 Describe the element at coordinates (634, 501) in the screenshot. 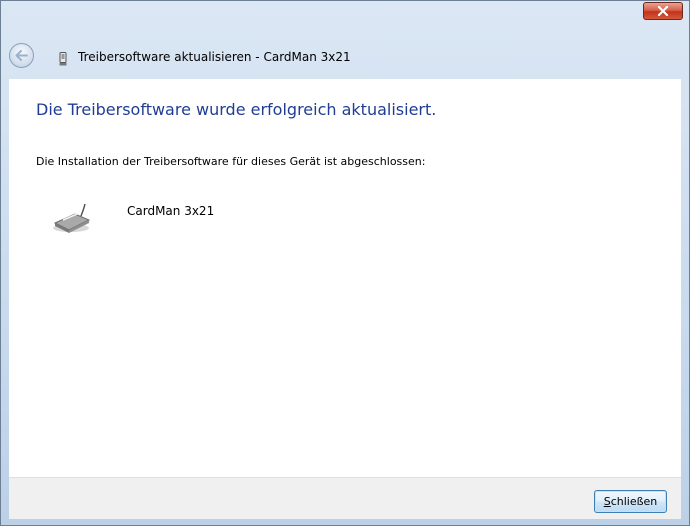

I see `close-button-label: chließen` at that location.